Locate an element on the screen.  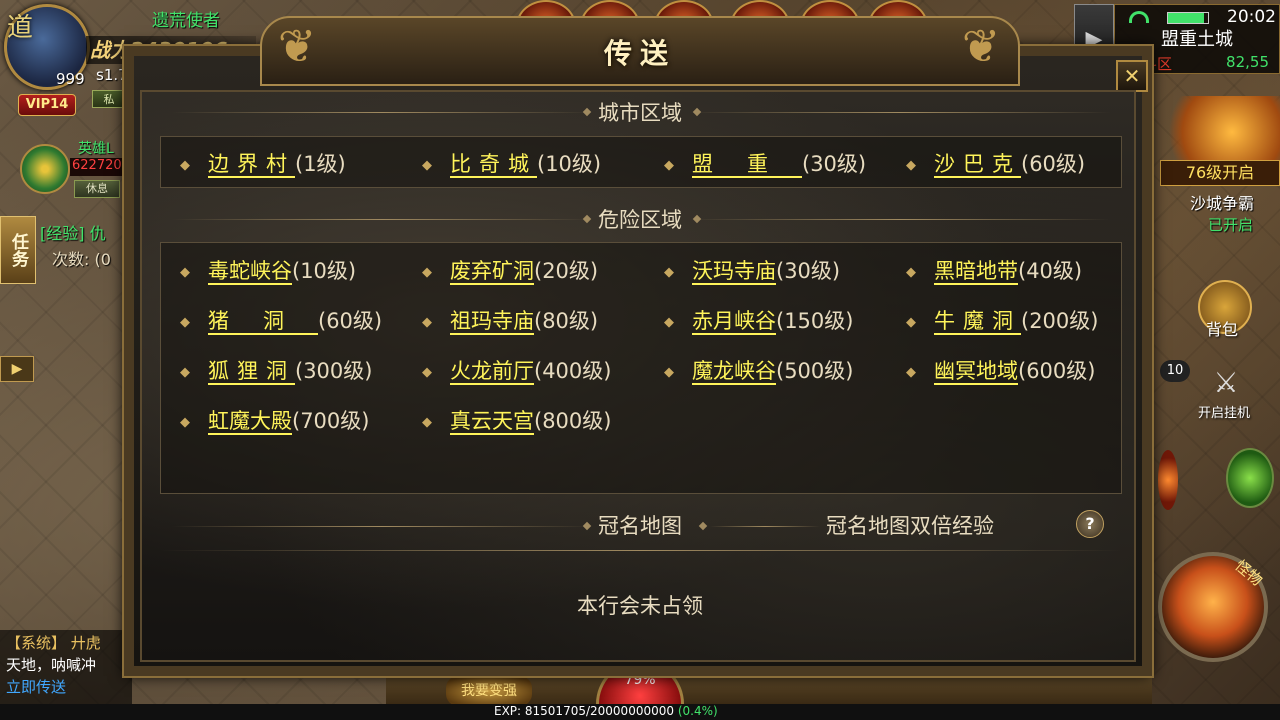
teleport-destination: ◆ 比奇城(10级) is located at coordinates (511, 163).